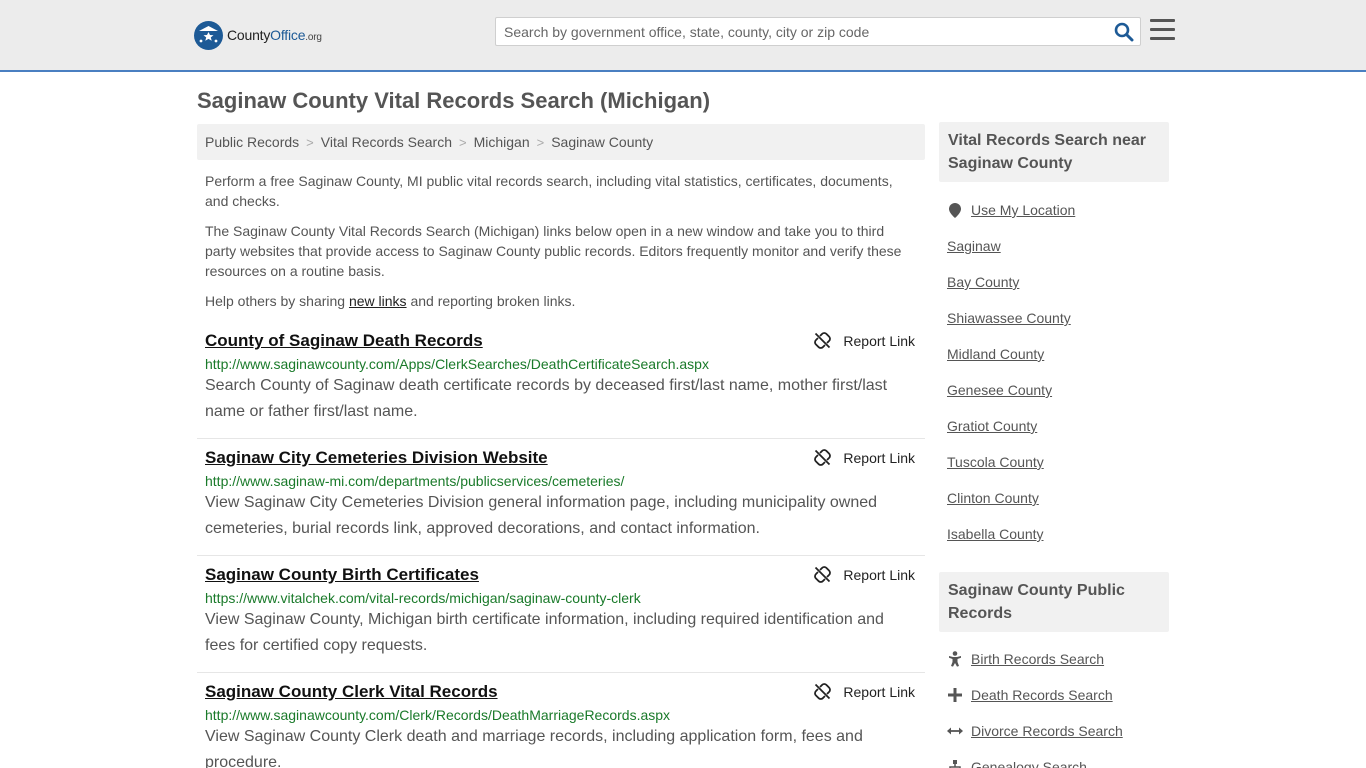 The image size is (1366, 768). Describe the element at coordinates (955, 210) in the screenshot. I see `map-pin-icon` at that location.